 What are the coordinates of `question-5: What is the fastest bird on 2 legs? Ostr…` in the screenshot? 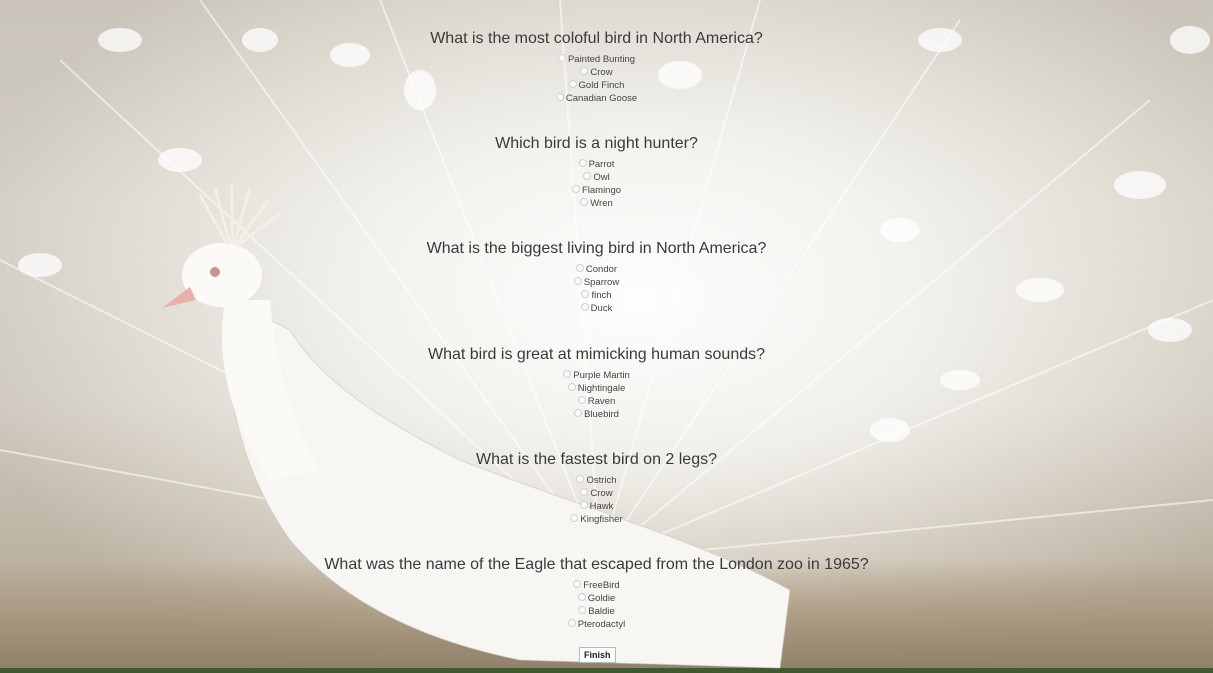 It's located at (596, 488).